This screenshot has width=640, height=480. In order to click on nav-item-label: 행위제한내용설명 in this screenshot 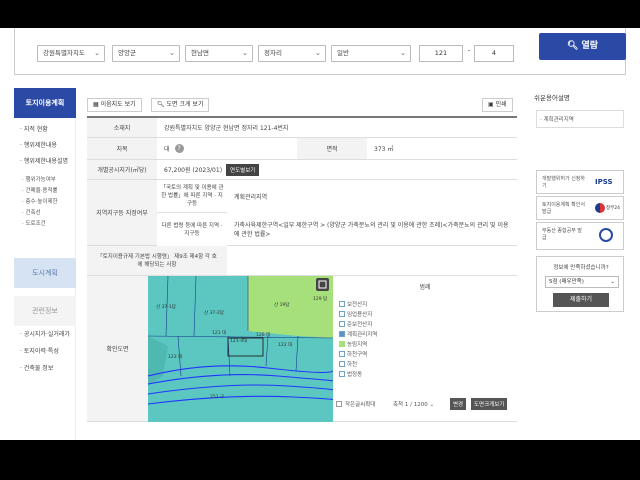, I will do `click(45, 161)`.